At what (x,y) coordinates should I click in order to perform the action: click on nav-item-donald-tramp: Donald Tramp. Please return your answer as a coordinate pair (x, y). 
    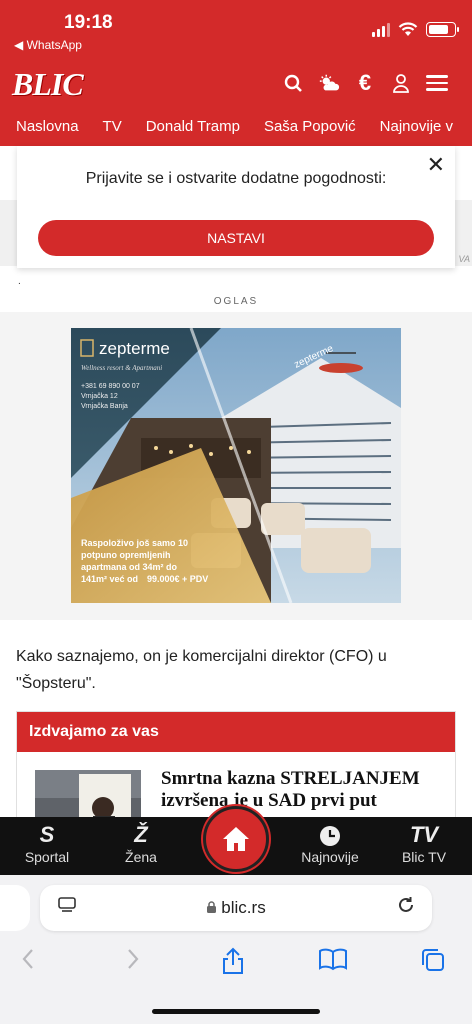
    Looking at the image, I should click on (193, 126).